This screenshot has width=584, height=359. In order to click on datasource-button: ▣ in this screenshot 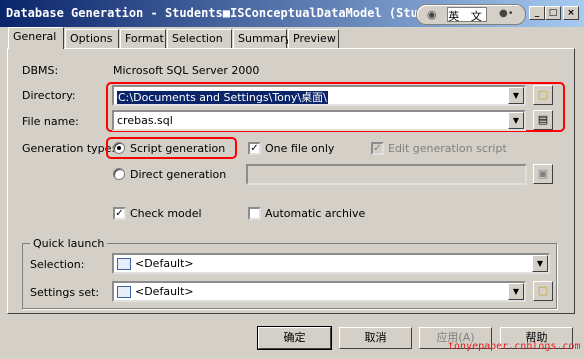, I will do `click(543, 174)`.